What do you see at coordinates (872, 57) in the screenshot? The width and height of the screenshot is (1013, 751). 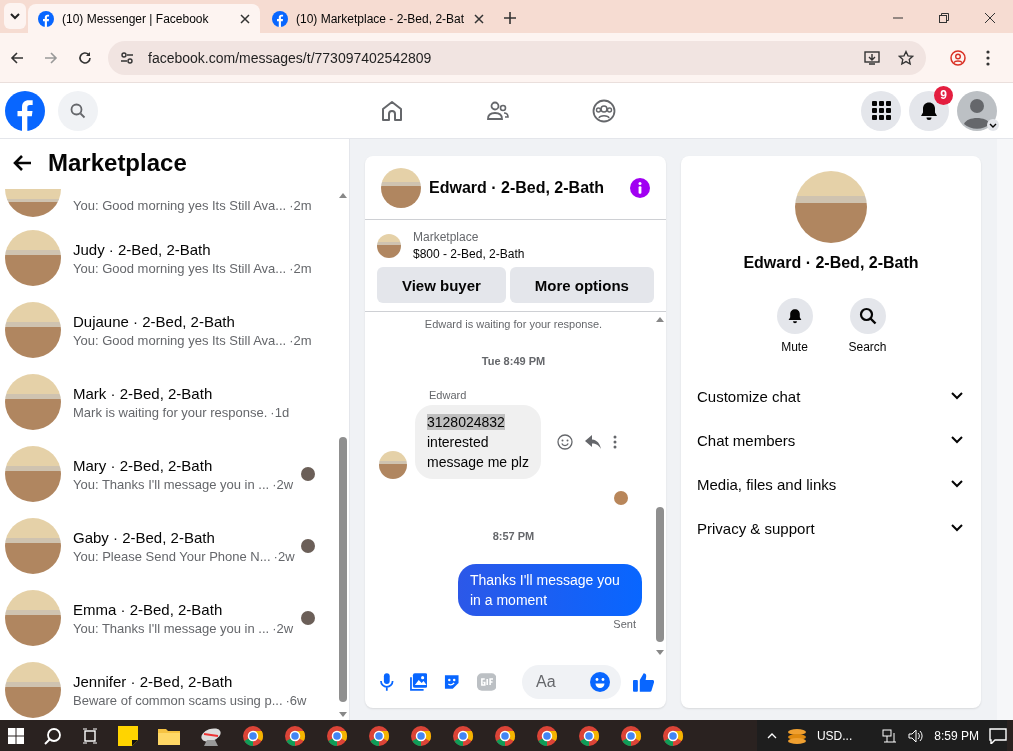 I see `install-app-icon` at bounding box center [872, 57].